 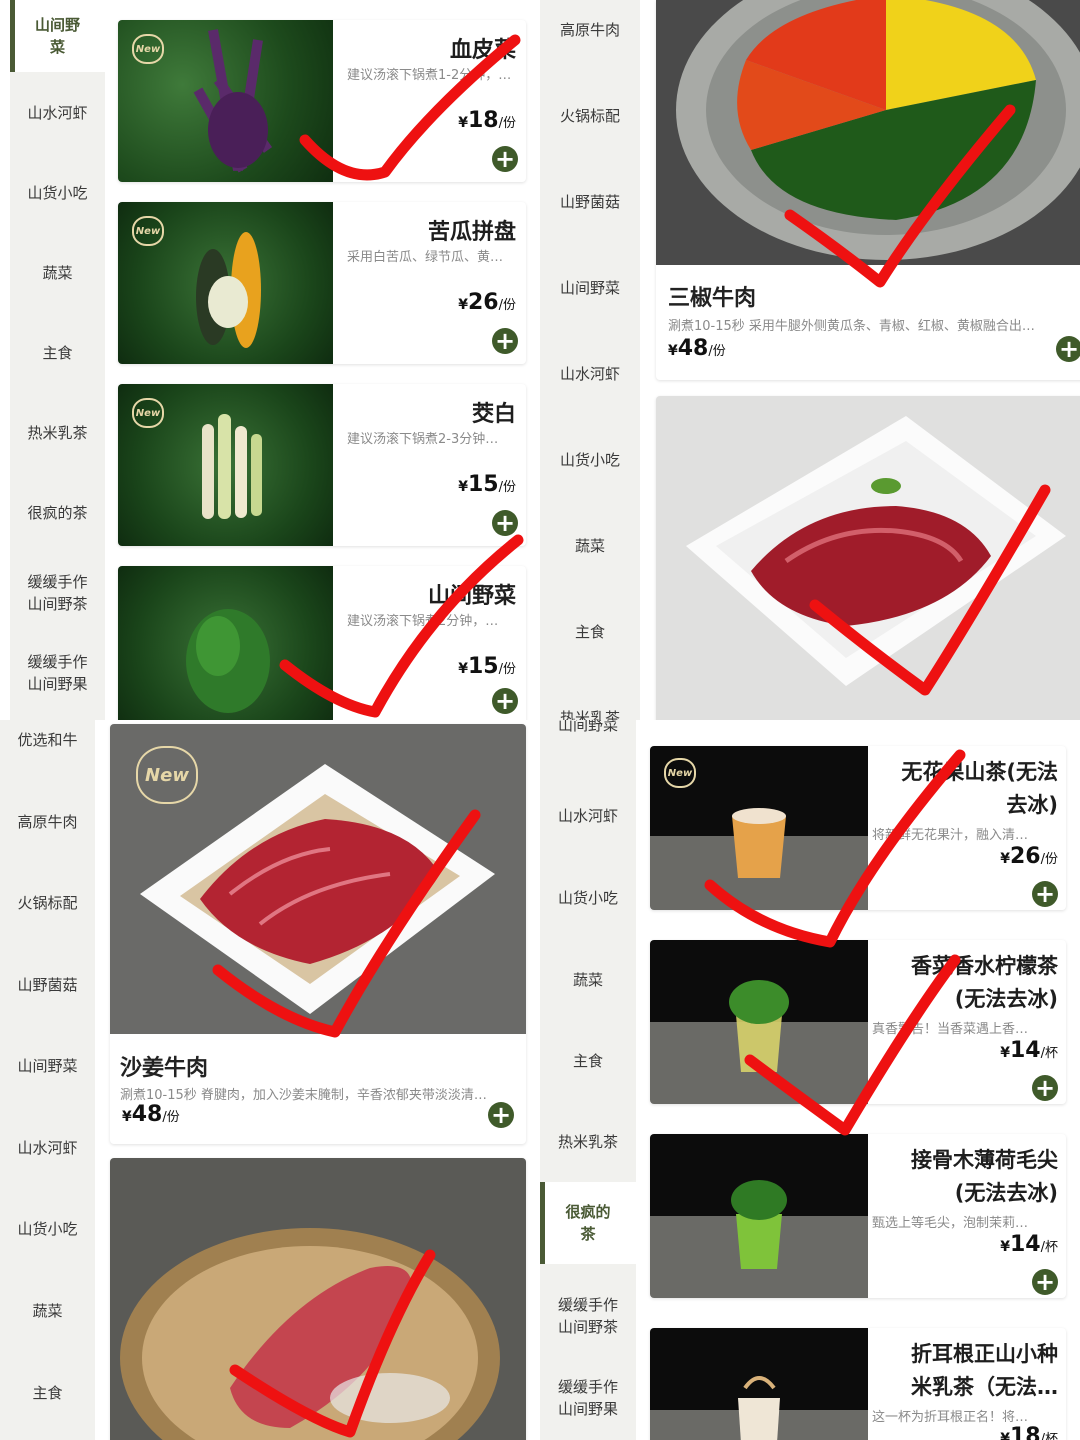 What do you see at coordinates (164, 1068) in the screenshot?
I see `product-title: 沙姜牛肉` at bounding box center [164, 1068].